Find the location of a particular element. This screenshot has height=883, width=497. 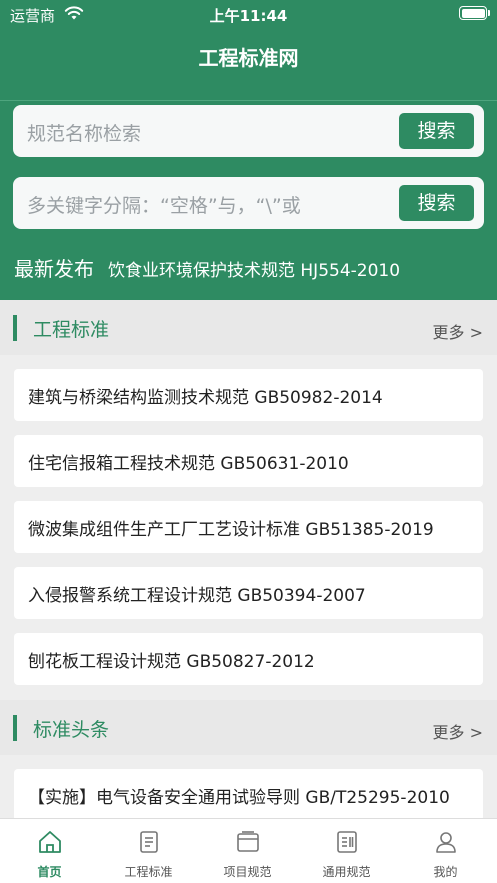

battery-tip is located at coordinates (489, 13).